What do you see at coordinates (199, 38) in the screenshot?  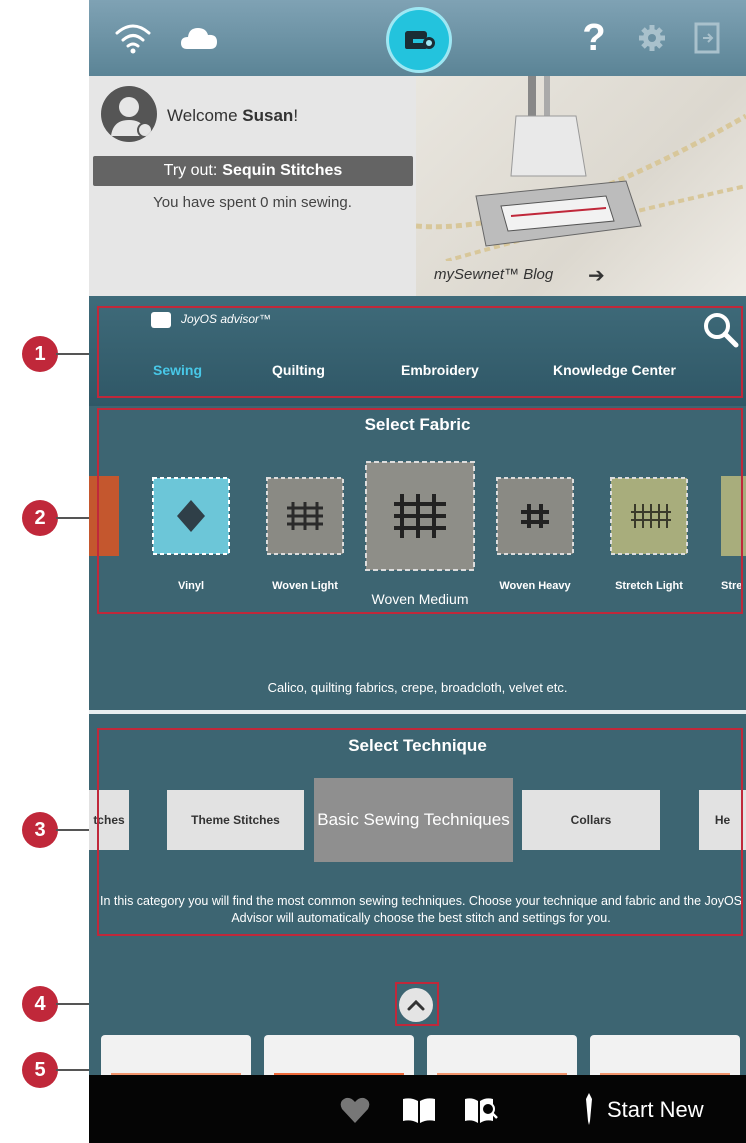 I see `cloud-icon` at bounding box center [199, 38].